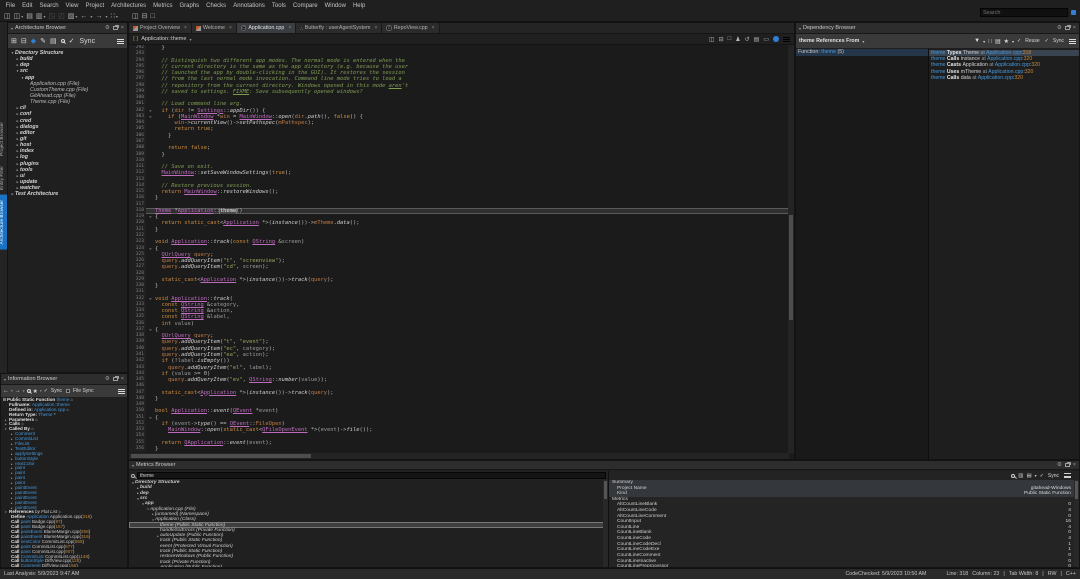  What do you see at coordinates (459, 449) in the screenshot?
I see `code-line: 356}` at bounding box center [459, 449].